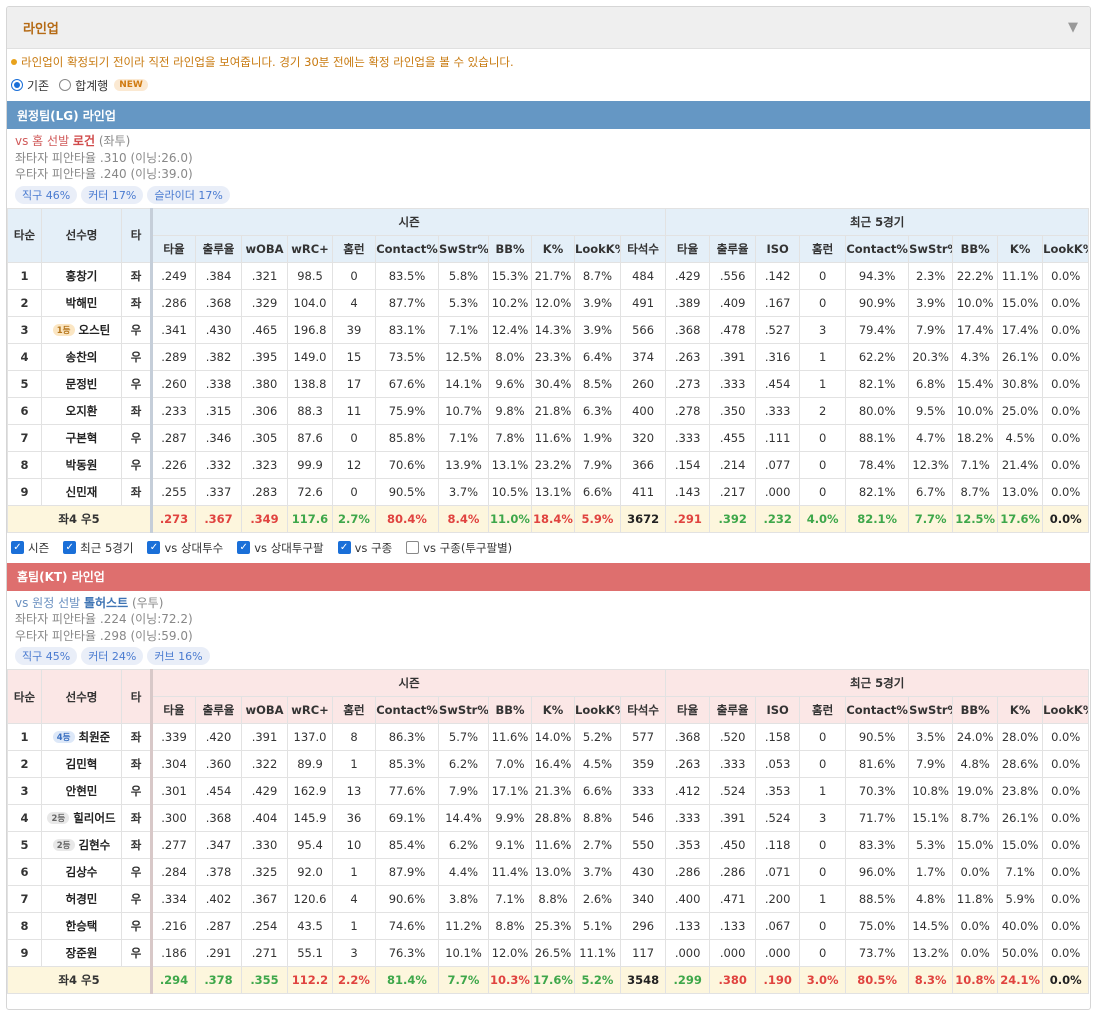  I want to click on recent-stat-cell: .350, so click(733, 410).